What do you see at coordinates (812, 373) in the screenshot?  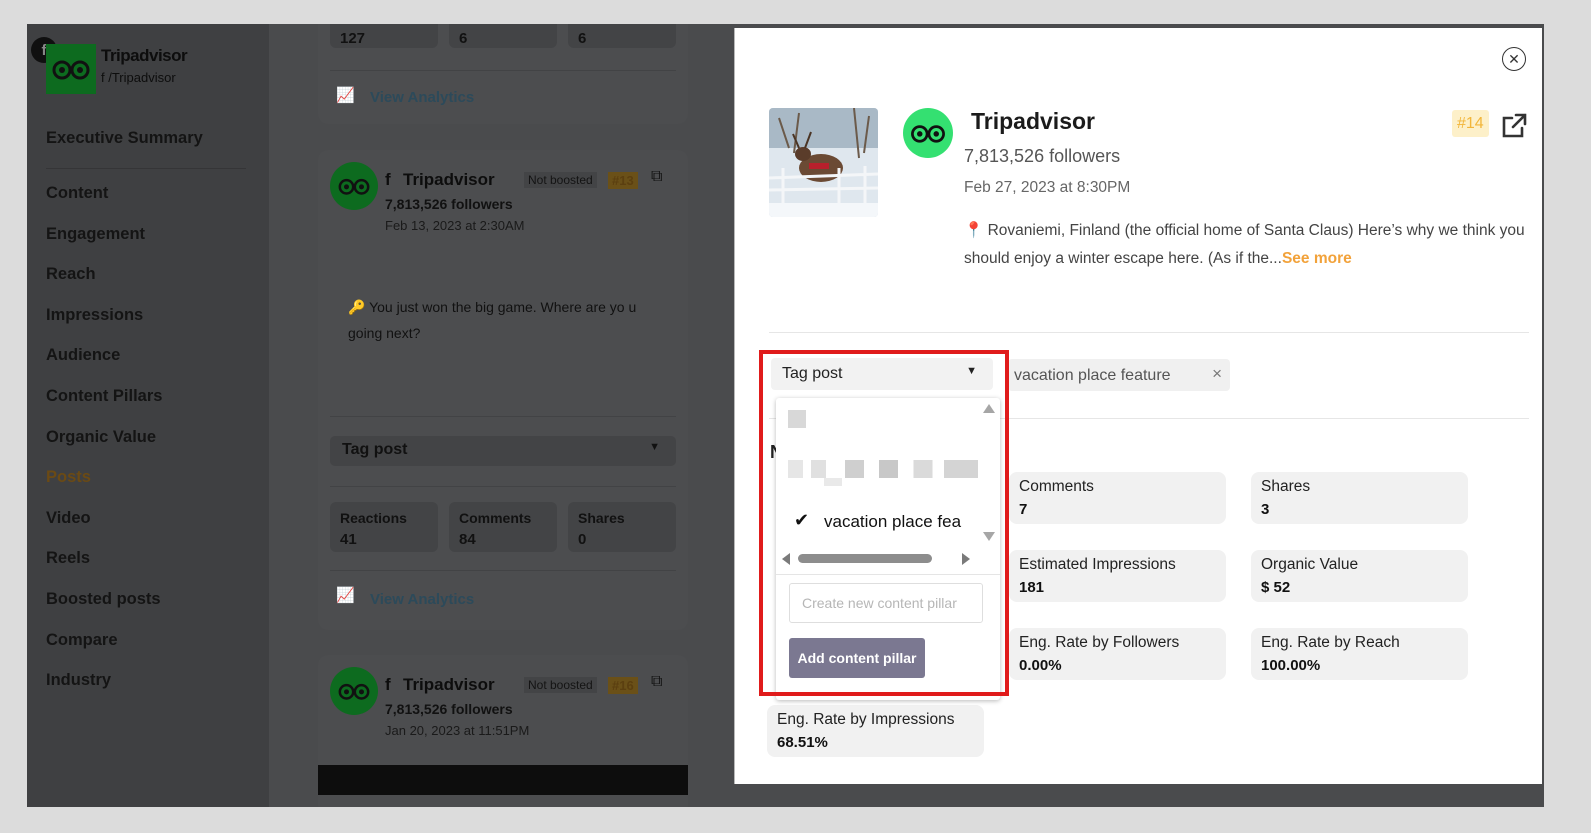 I see `tag-post-label: Tag post` at bounding box center [812, 373].